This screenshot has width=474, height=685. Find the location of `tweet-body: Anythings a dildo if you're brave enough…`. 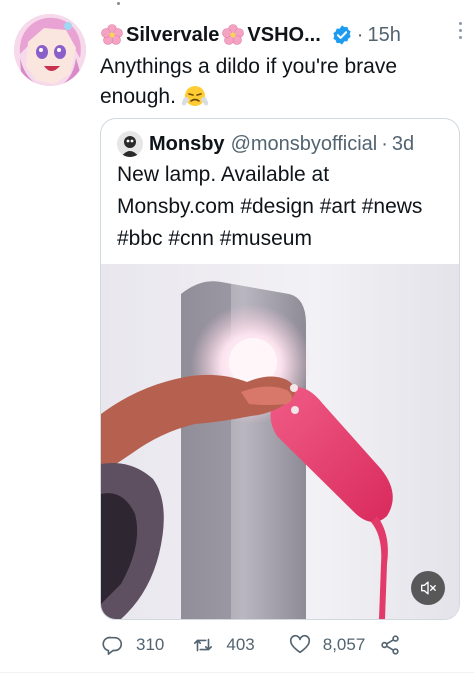

tweet-body: Anythings a dildo if you're brave enough… is located at coordinates (249, 81).